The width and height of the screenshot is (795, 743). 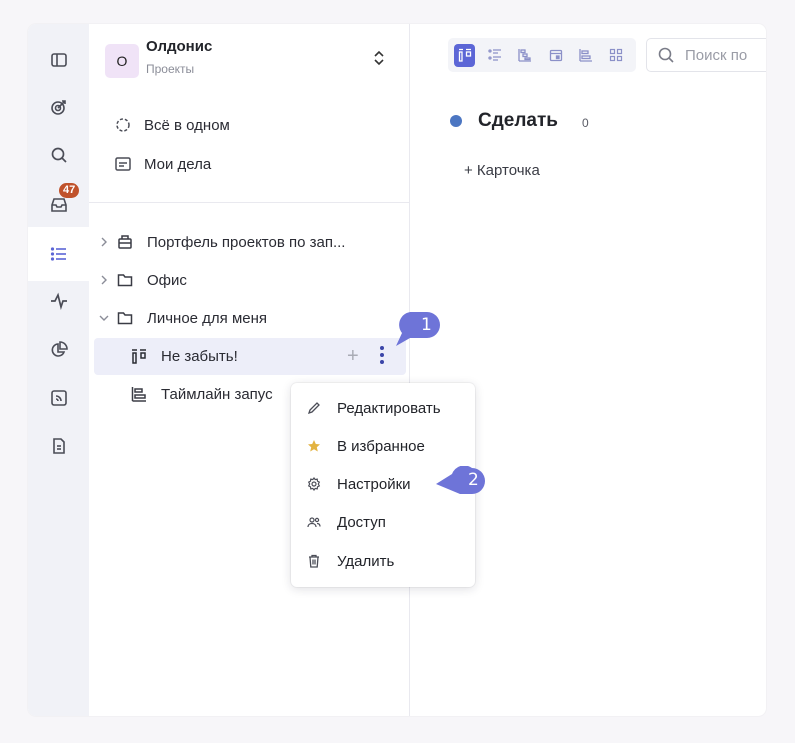 I want to click on portfolio-icon, so click(x=125, y=242).